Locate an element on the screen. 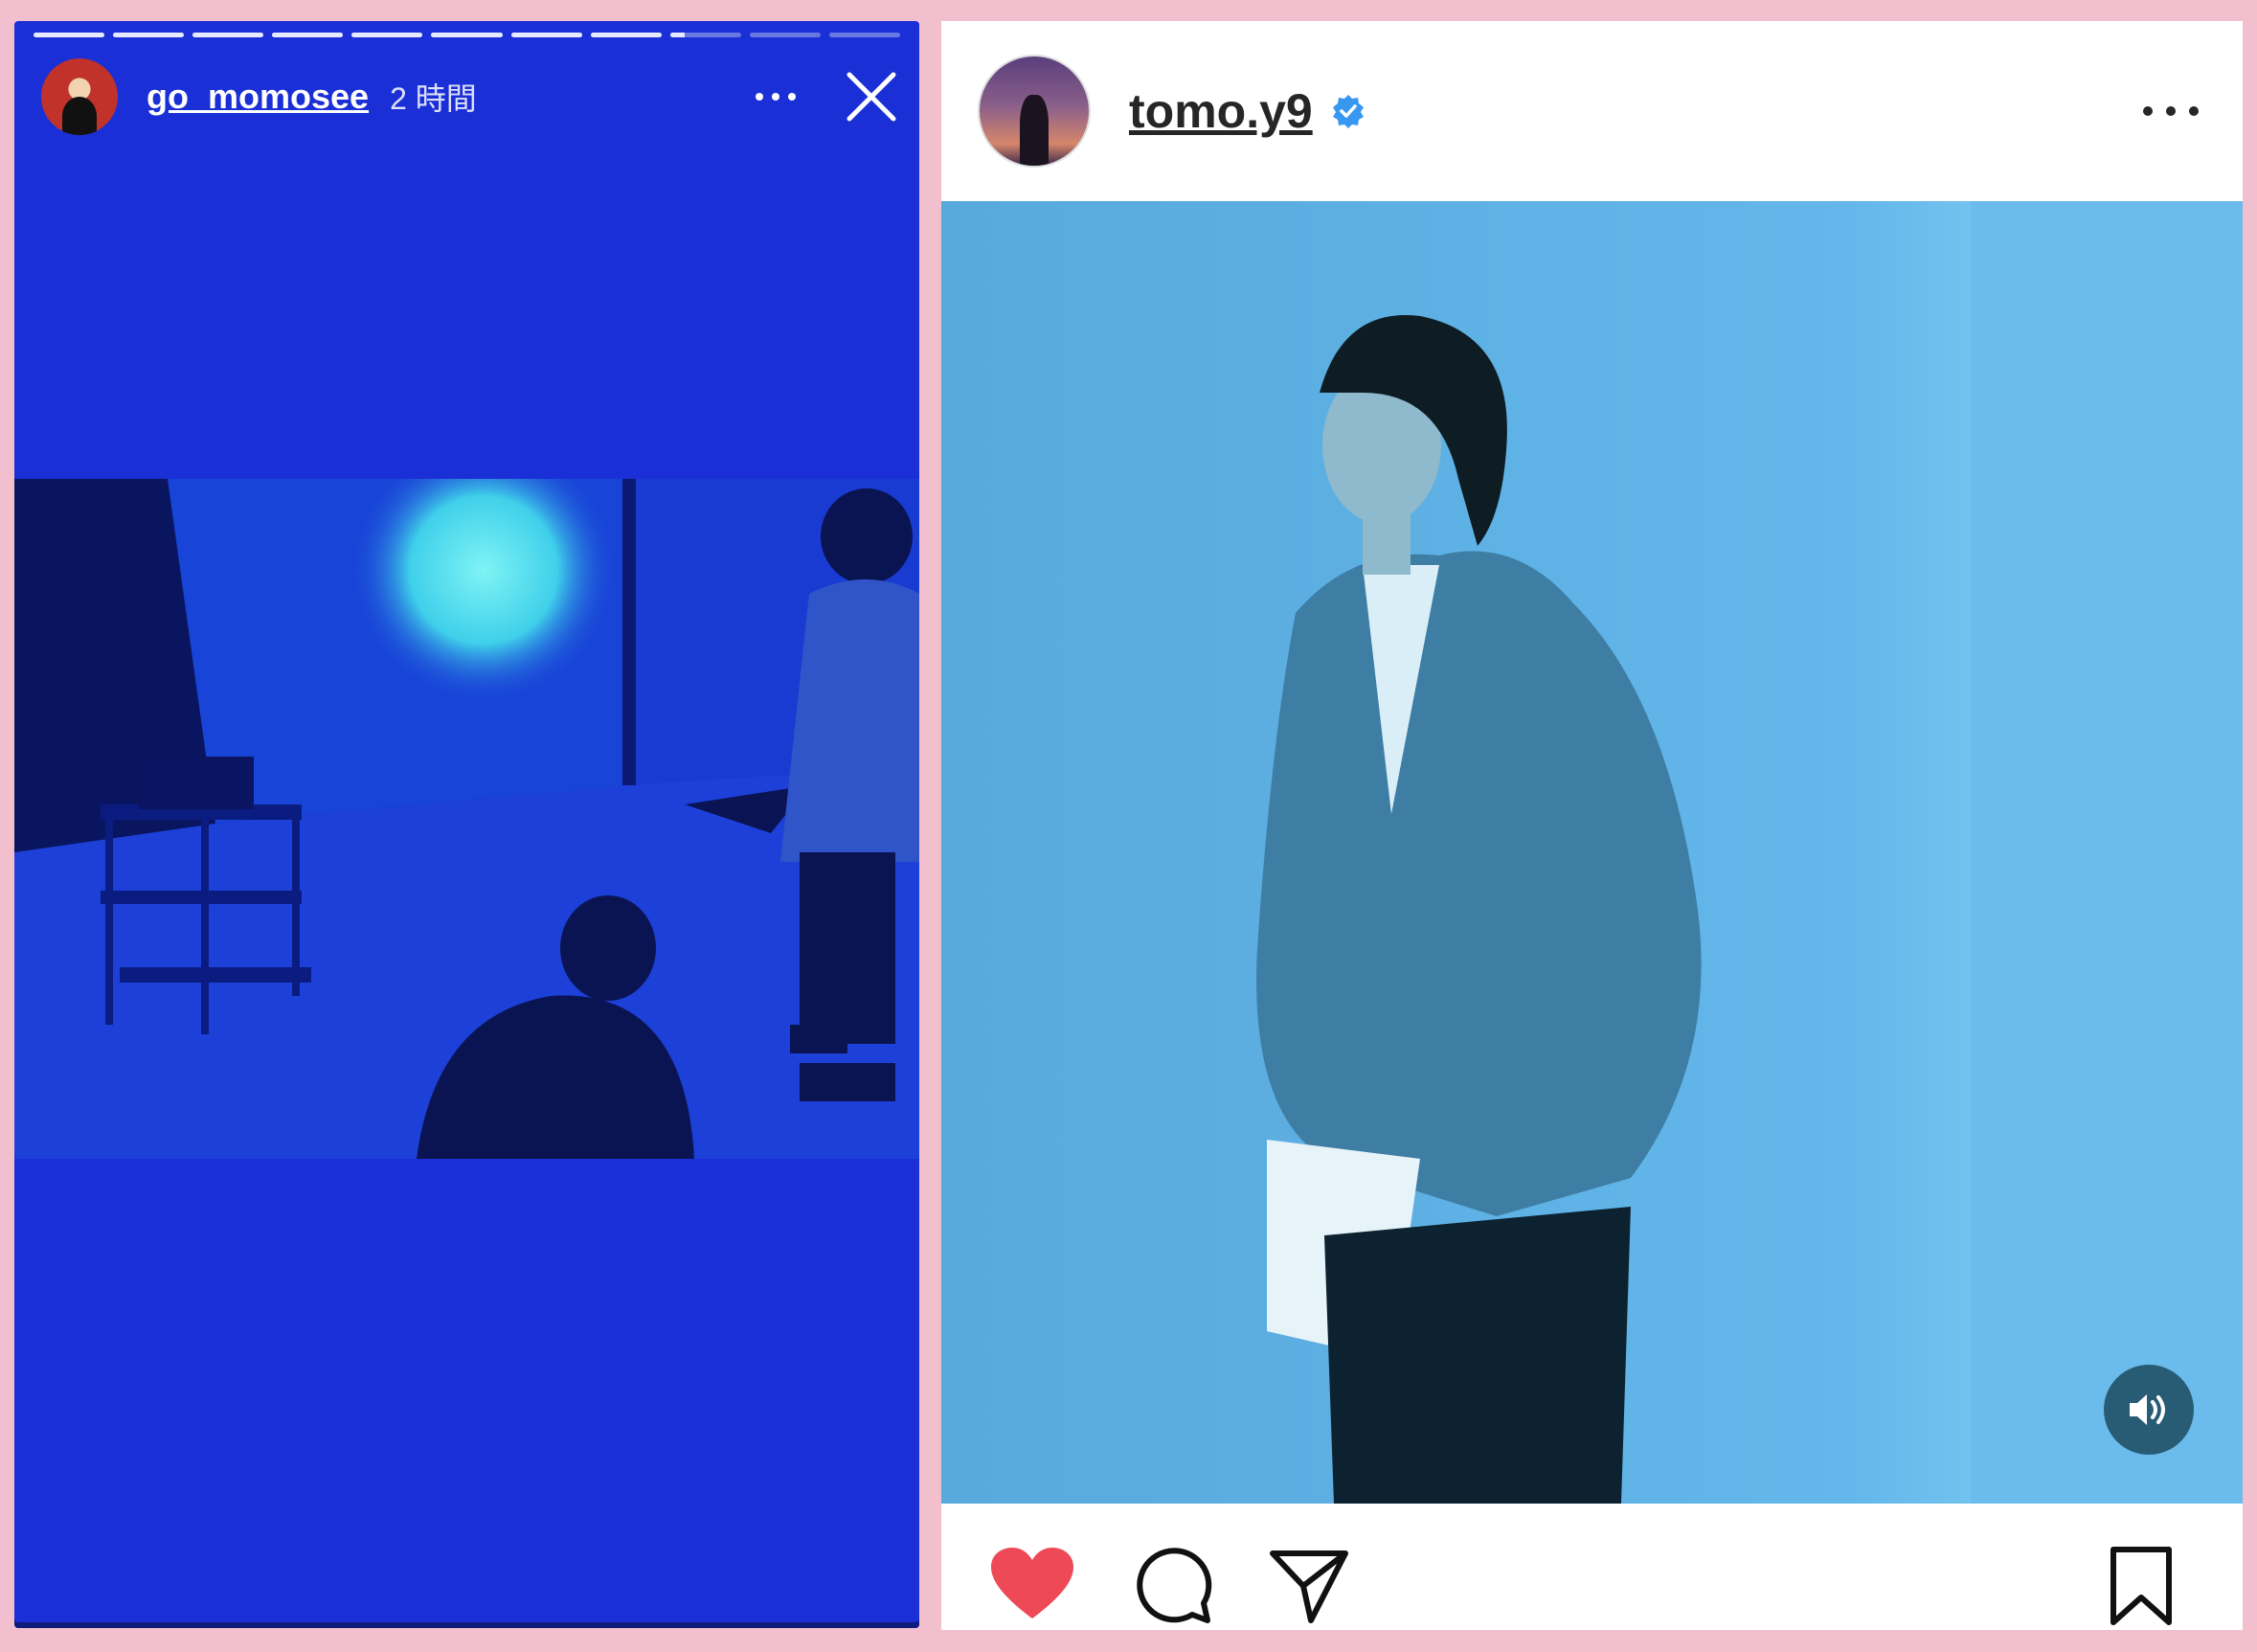 The height and width of the screenshot is (1652, 2257). post-actions-bar is located at coordinates (1592, 1567).